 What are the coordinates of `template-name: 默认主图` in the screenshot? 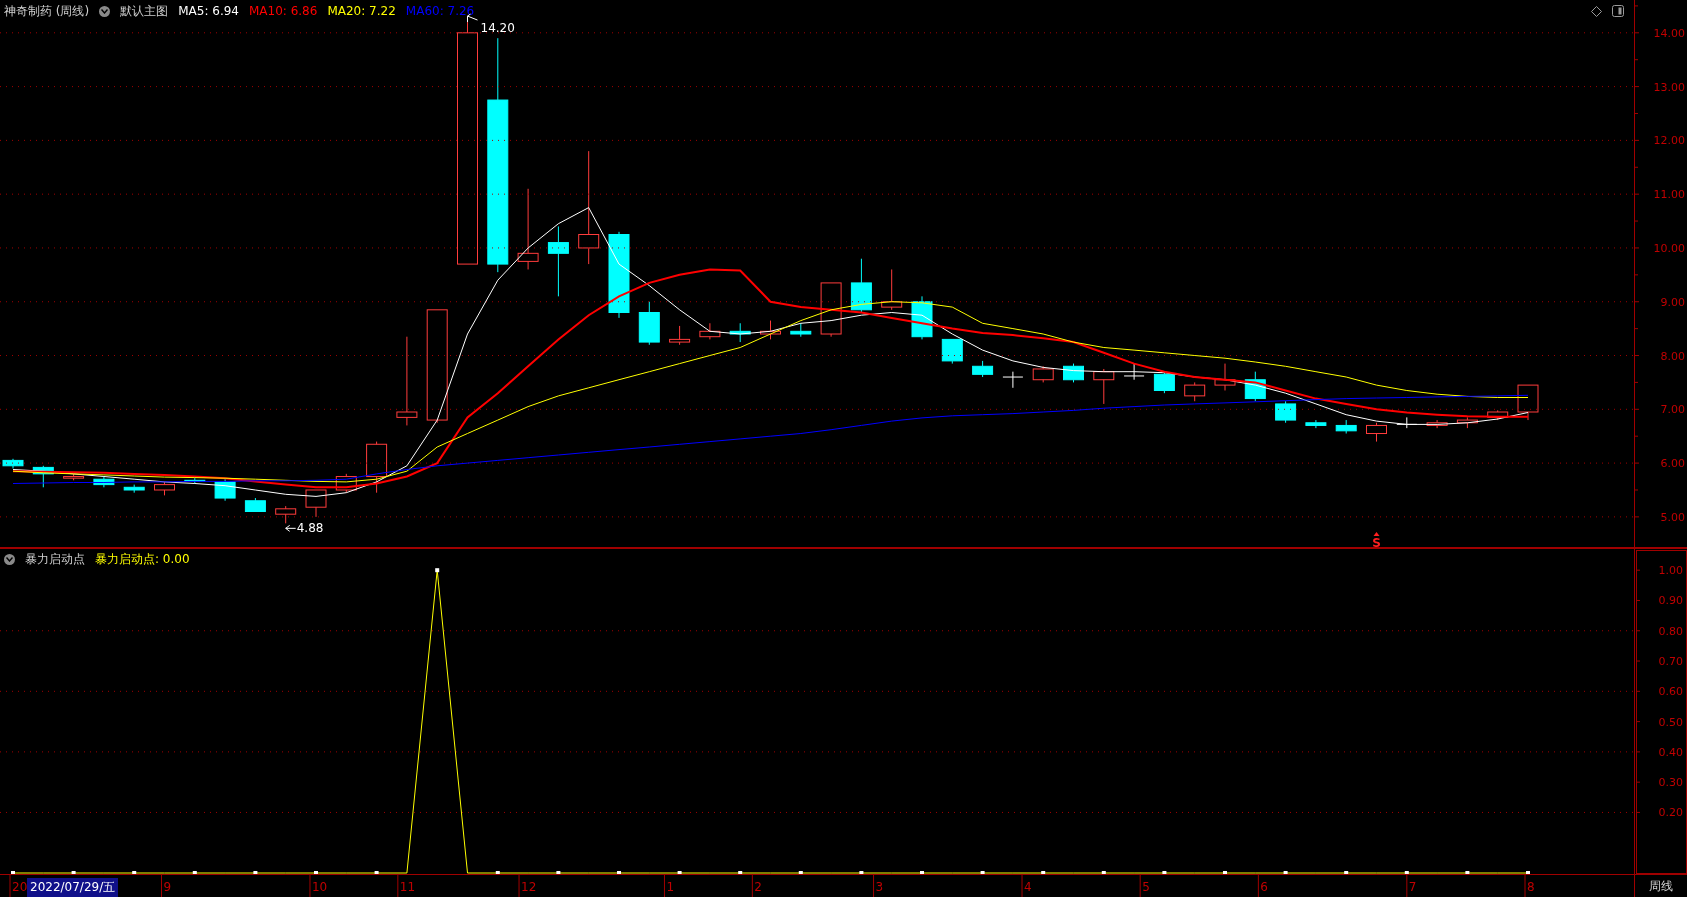 It's located at (144, 11).